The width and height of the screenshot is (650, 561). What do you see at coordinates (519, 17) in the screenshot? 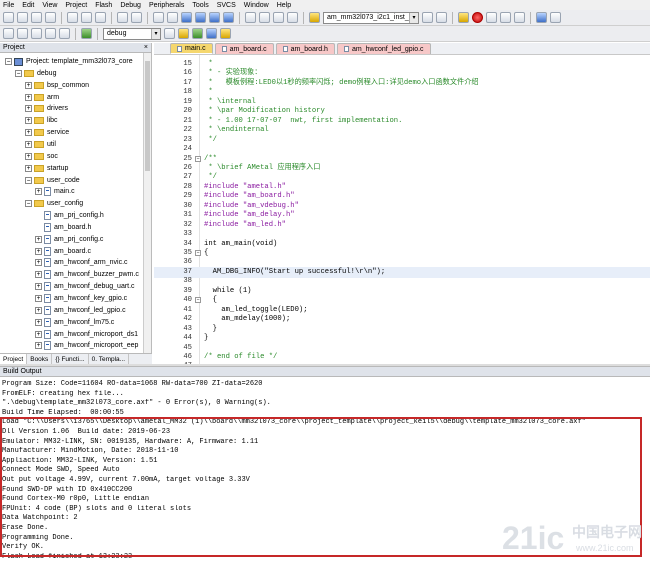
I see `kill-breakpoints-icon` at bounding box center [519, 17].